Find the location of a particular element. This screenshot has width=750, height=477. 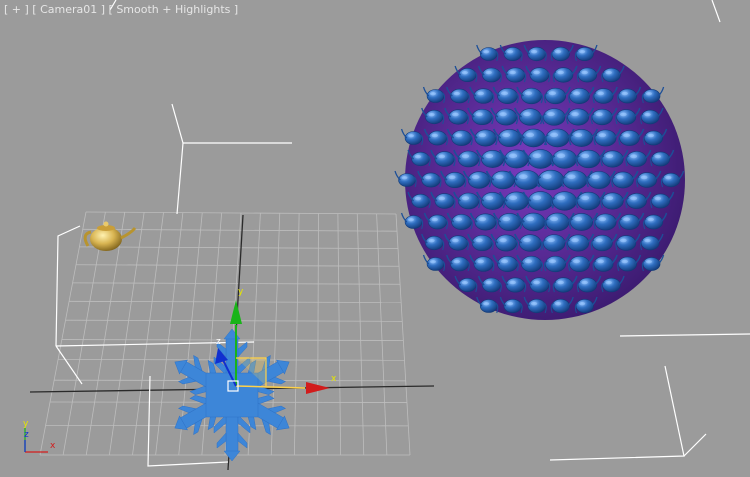

gizmo-y-arrow is located at coordinates (236, 312).